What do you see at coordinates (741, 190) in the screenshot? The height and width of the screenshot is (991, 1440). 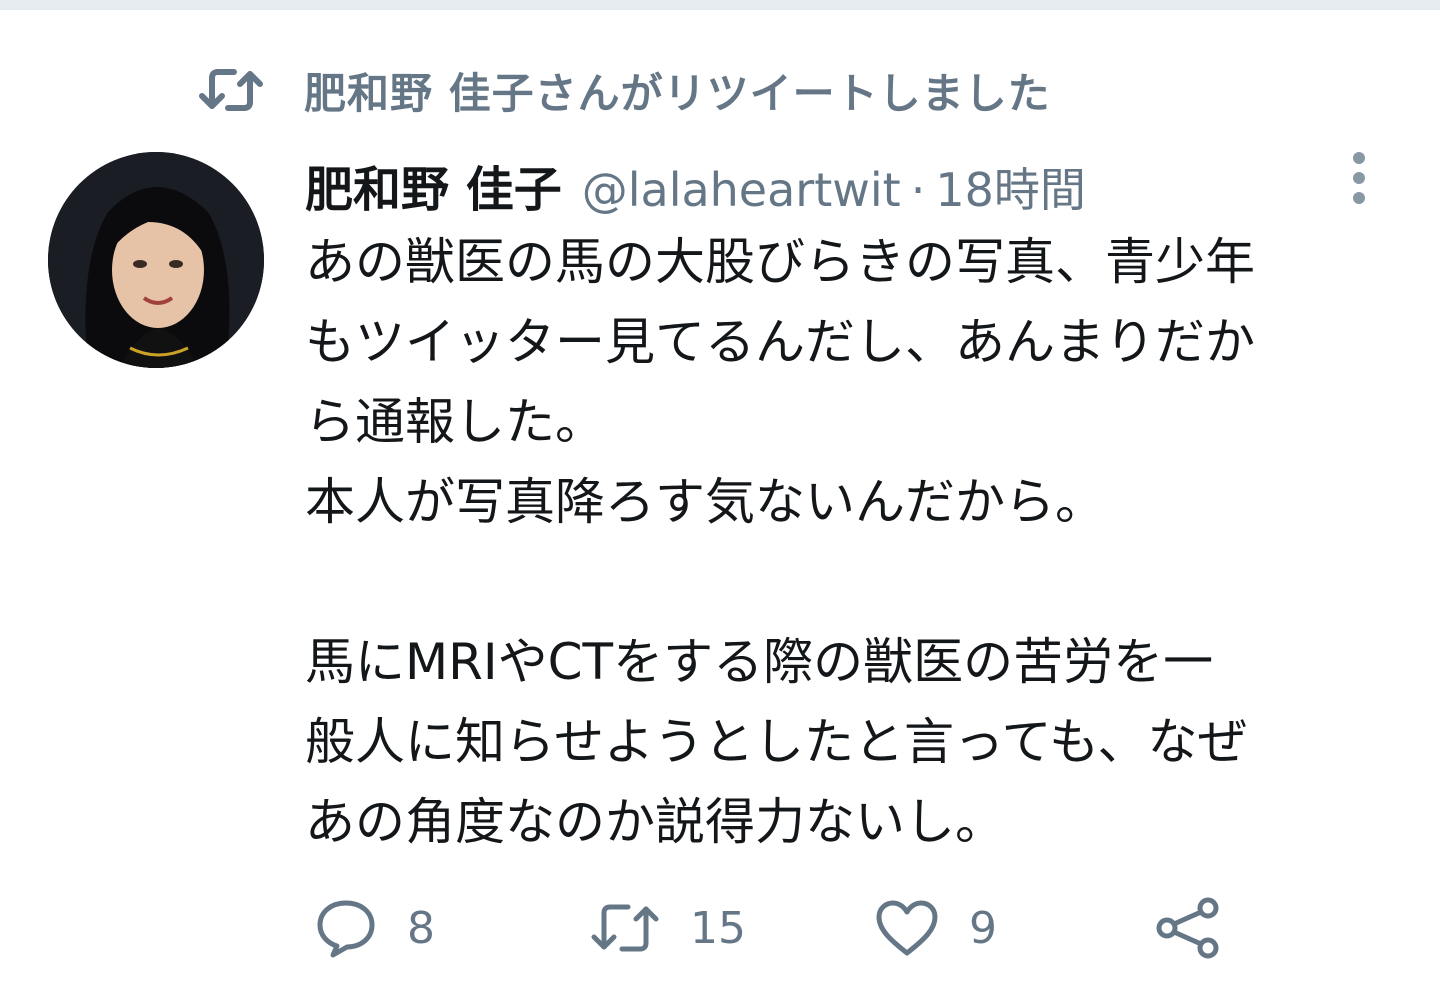 I see `author-handle: @lalaheartwit` at bounding box center [741, 190].